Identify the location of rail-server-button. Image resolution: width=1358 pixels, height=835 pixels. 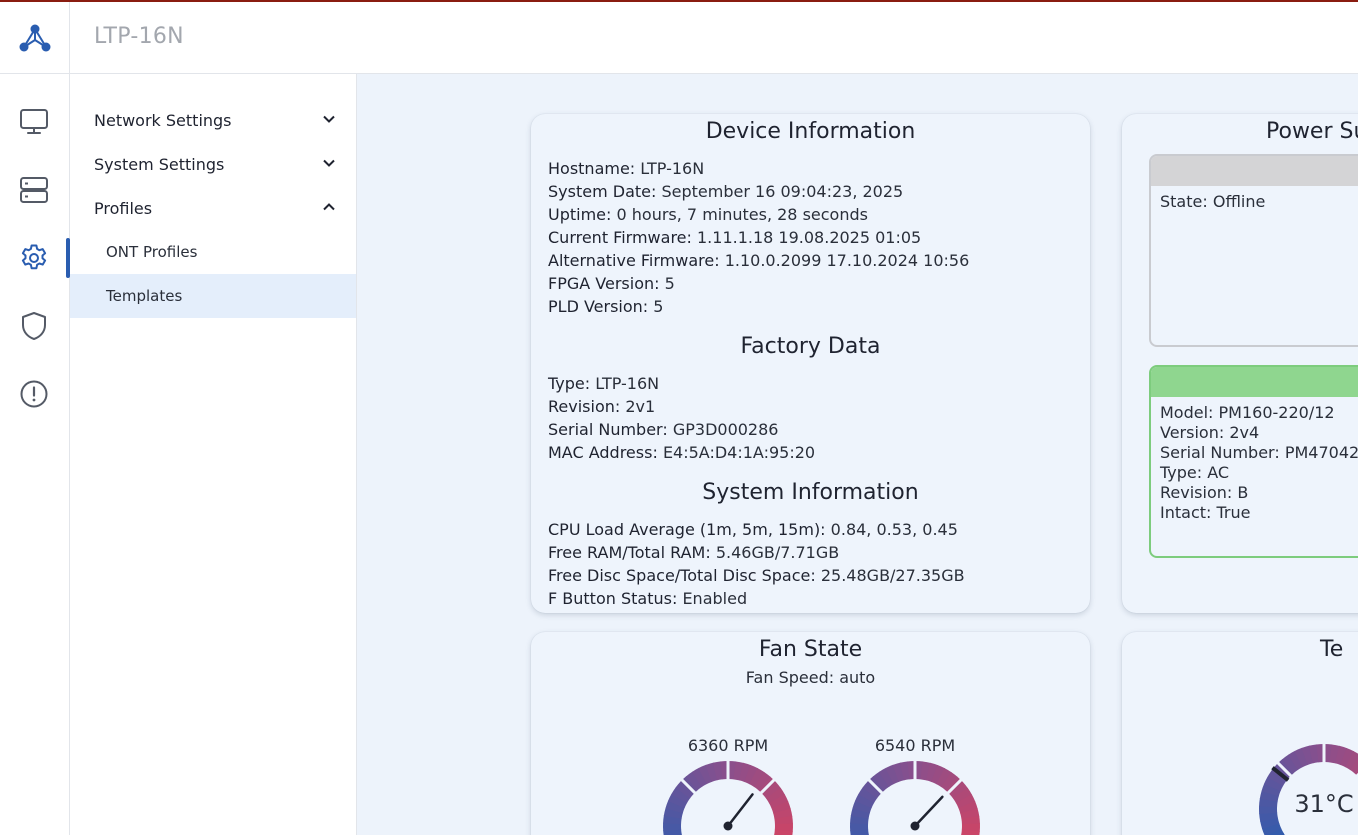
(34, 190).